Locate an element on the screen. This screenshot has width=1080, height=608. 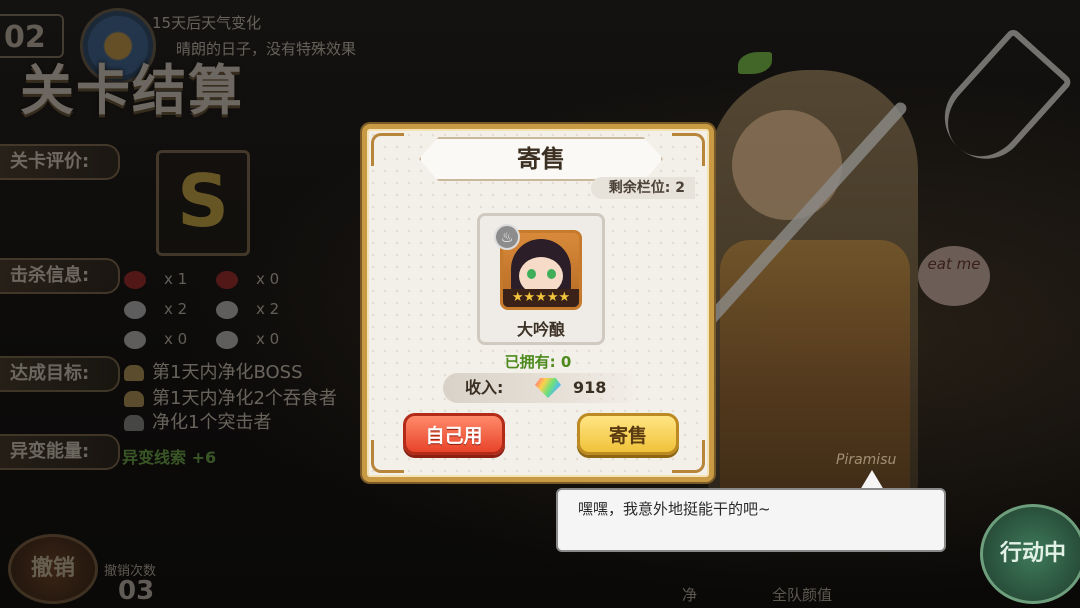
use-self-button: 自己用 is located at coordinates (454, 434).